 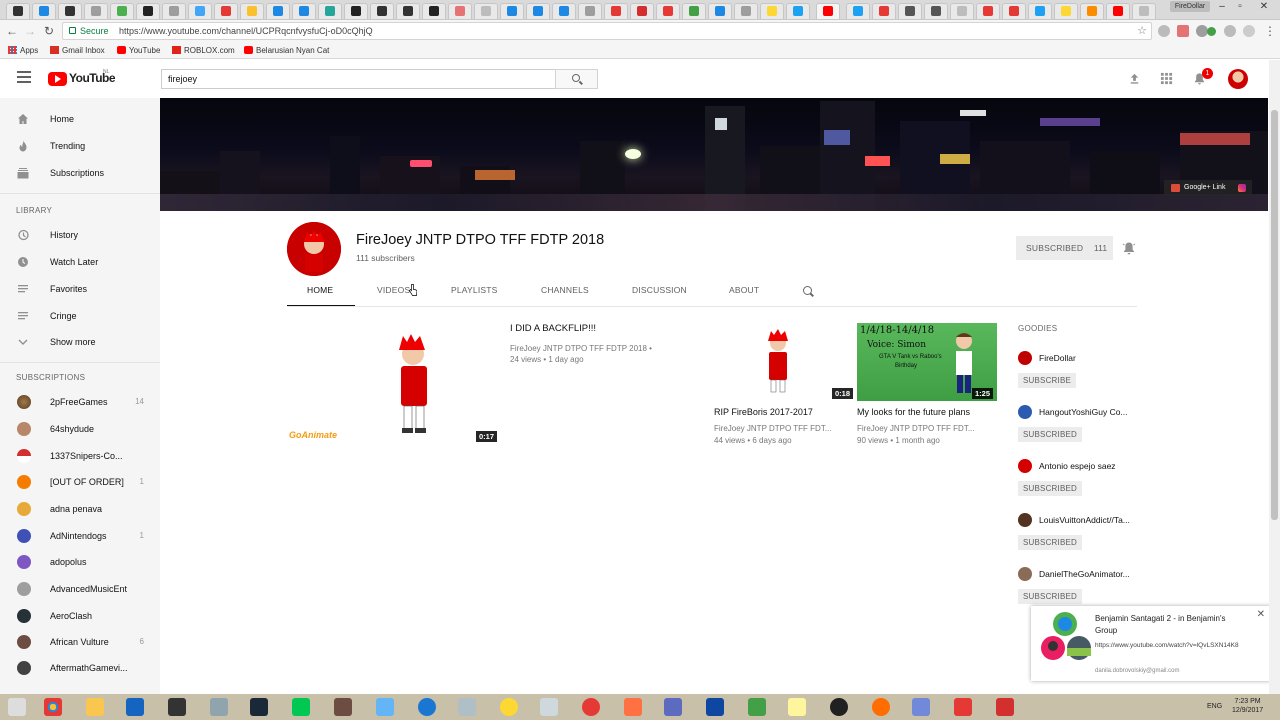 What do you see at coordinates (314, 249) in the screenshot?
I see `channel-avatar` at bounding box center [314, 249].